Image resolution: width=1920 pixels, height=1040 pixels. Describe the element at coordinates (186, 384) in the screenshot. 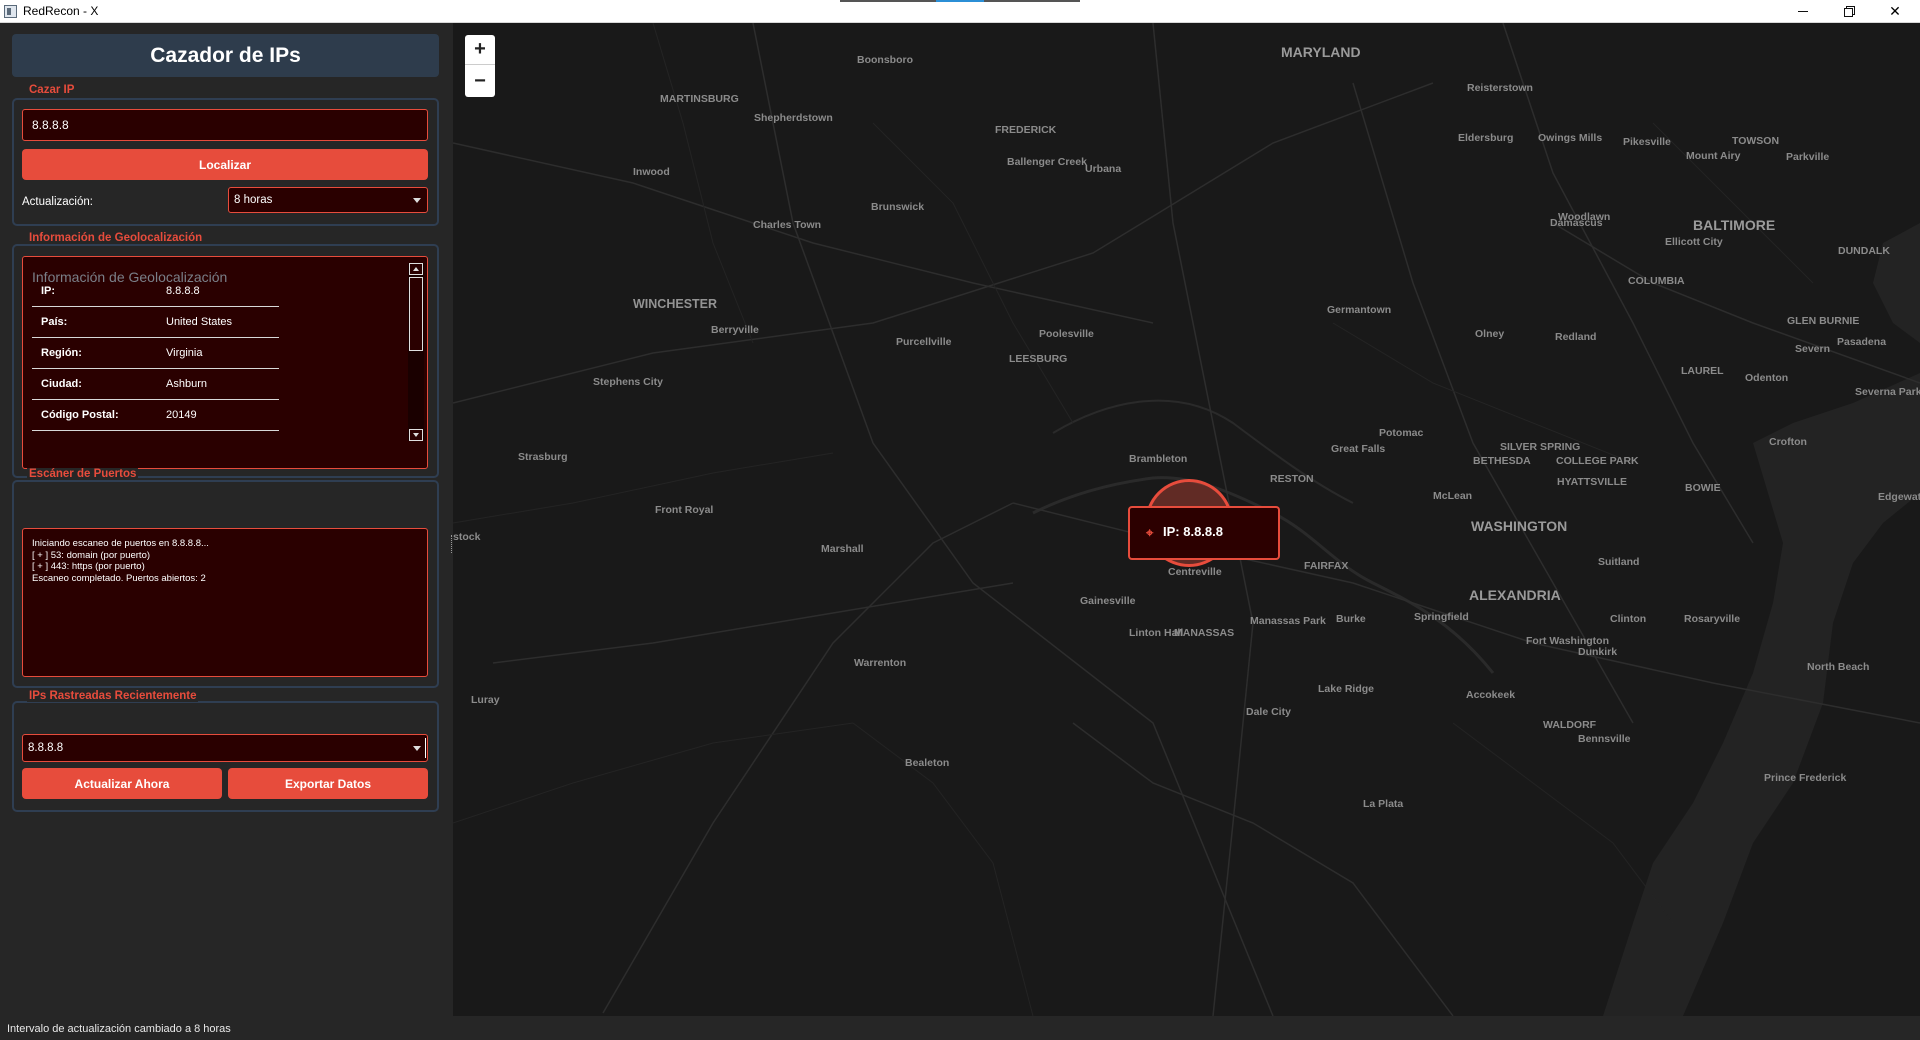

I see `geo-value: Ashburn` at that location.